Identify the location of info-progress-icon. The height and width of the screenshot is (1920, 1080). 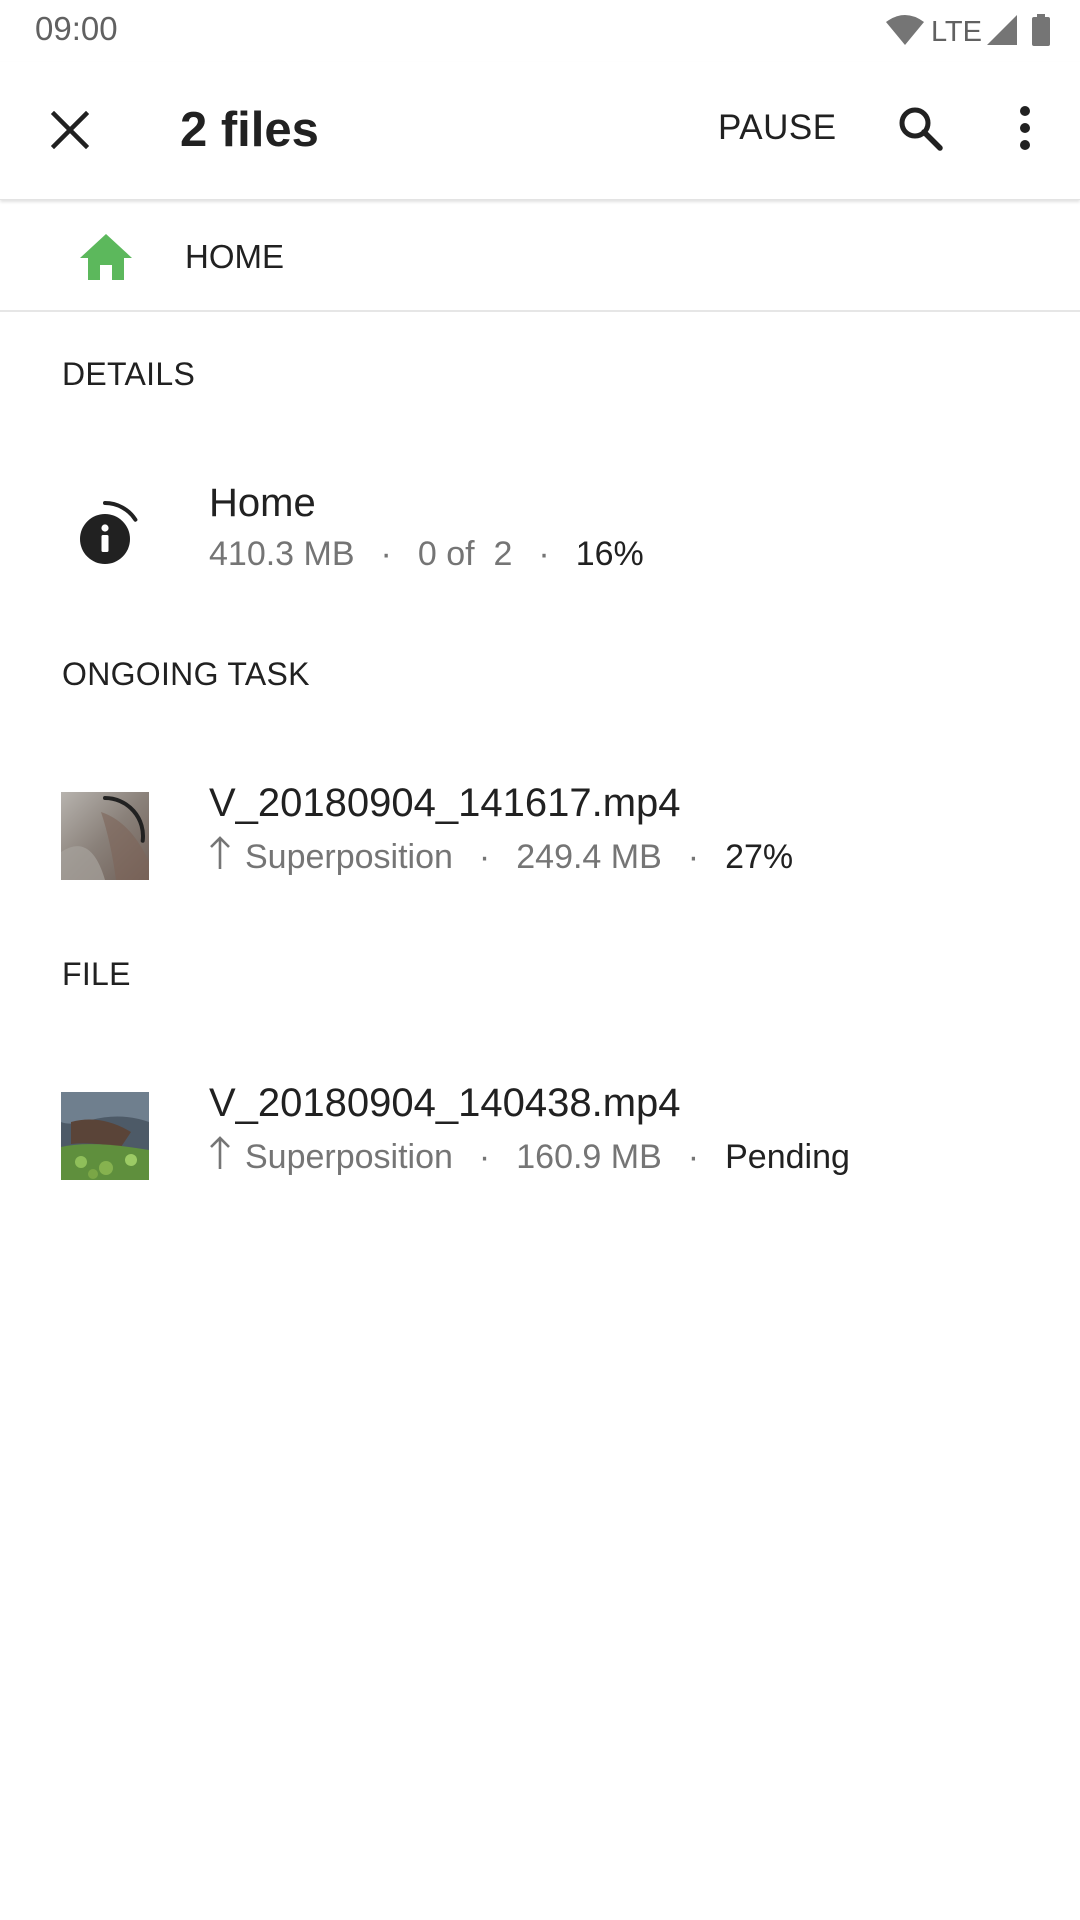
(105, 536).